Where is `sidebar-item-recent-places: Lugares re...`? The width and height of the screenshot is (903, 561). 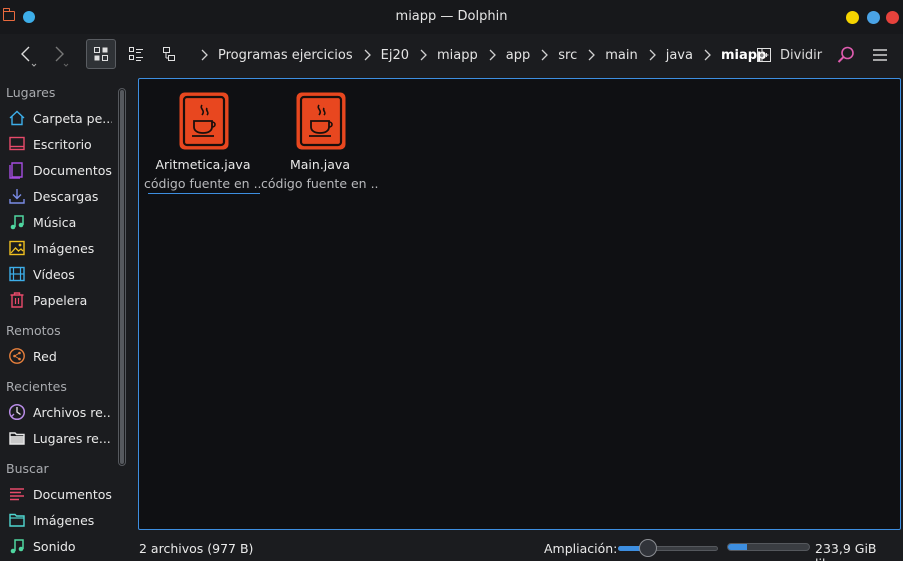 sidebar-item-recent-places: Lugares re... is located at coordinates (60, 438).